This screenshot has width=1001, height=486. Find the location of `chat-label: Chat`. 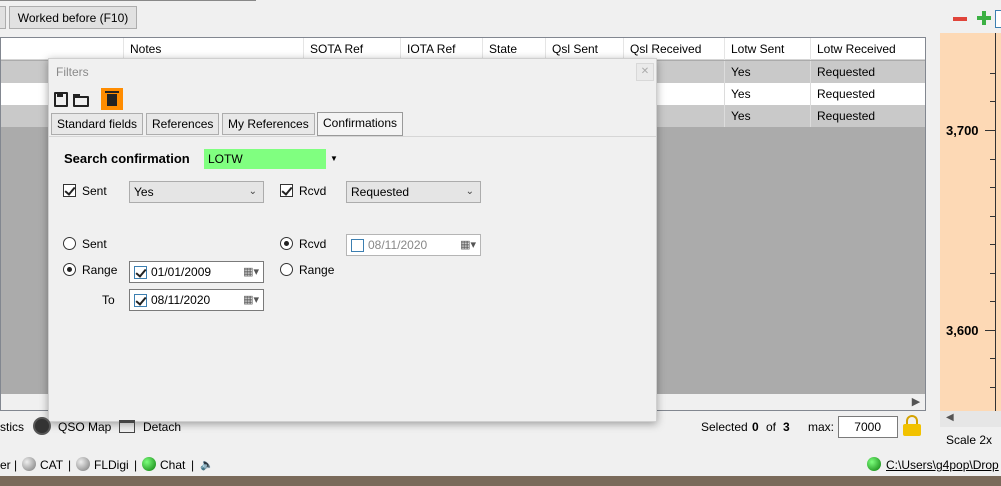

chat-label: Chat is located at coordinates (172, 465).